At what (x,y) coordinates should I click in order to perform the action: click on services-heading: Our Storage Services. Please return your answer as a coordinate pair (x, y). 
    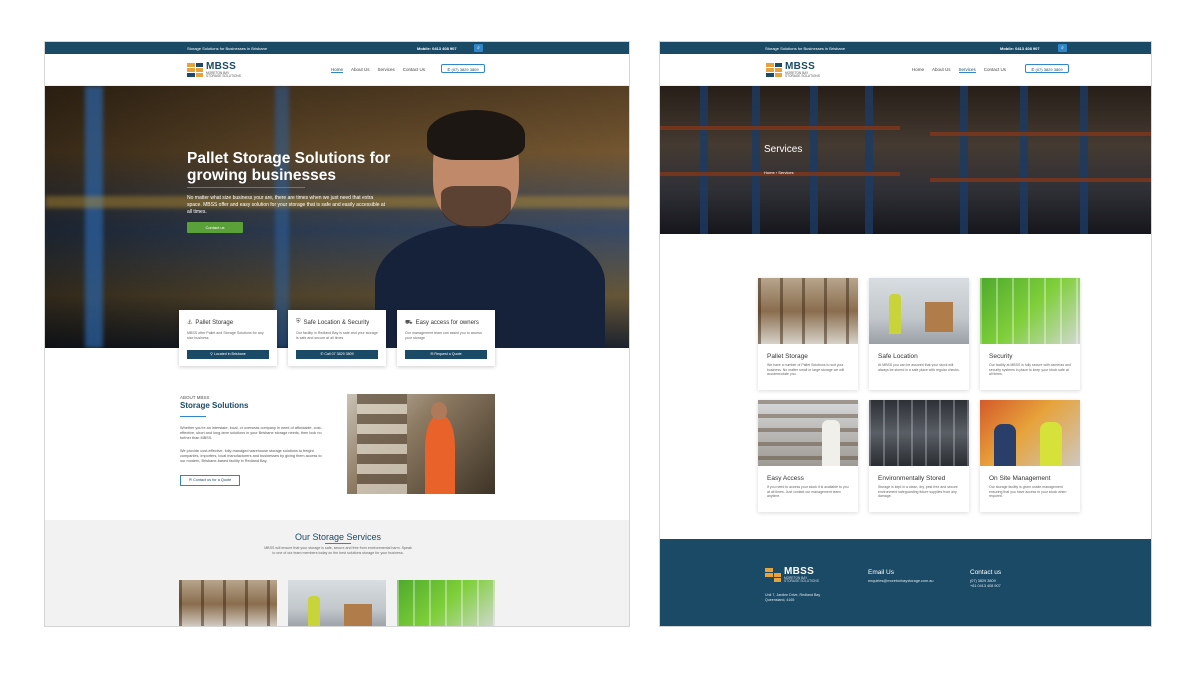
    Looking at the image, I should click on (338, 537).